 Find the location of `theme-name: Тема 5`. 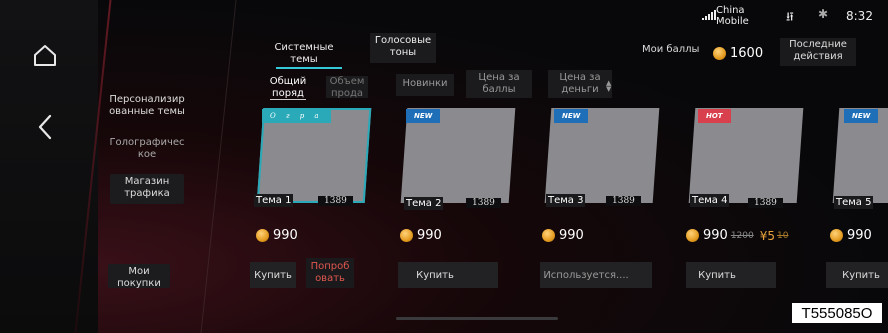

theme-name: Тема 5 is located at coordinates (854, 202).